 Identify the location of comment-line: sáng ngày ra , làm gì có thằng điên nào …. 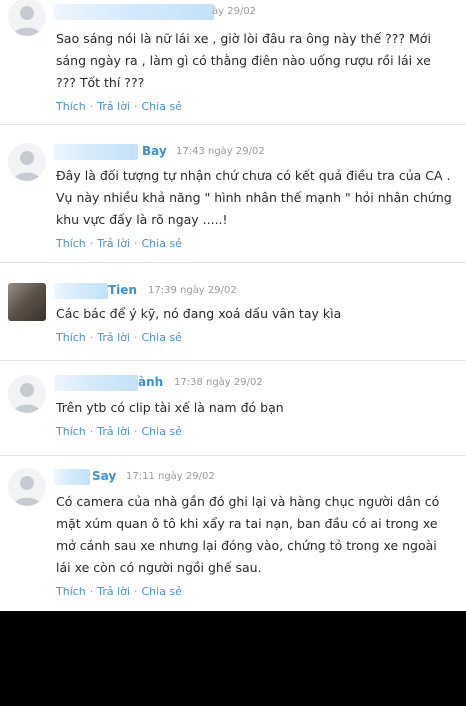
(243, 60).